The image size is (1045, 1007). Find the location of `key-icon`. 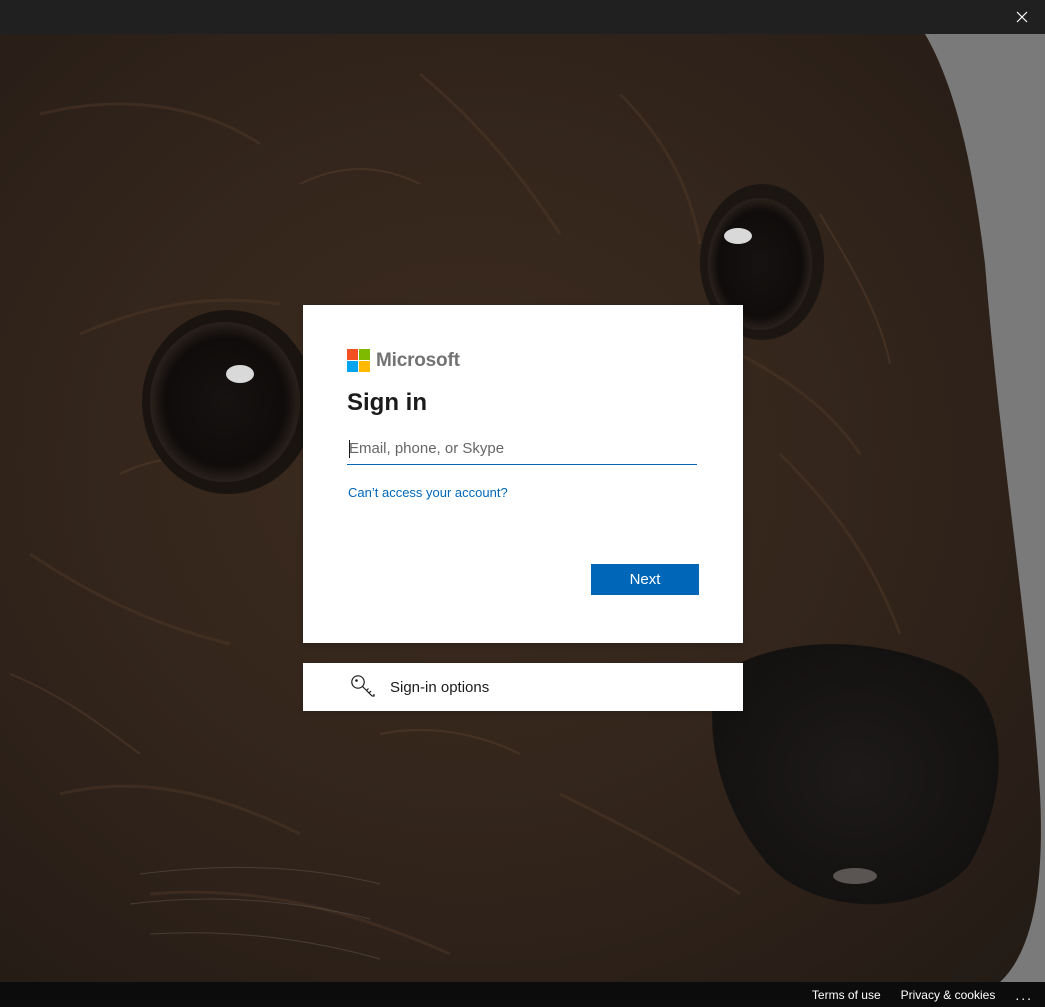

key-icon is located at coordinates (363, 686).